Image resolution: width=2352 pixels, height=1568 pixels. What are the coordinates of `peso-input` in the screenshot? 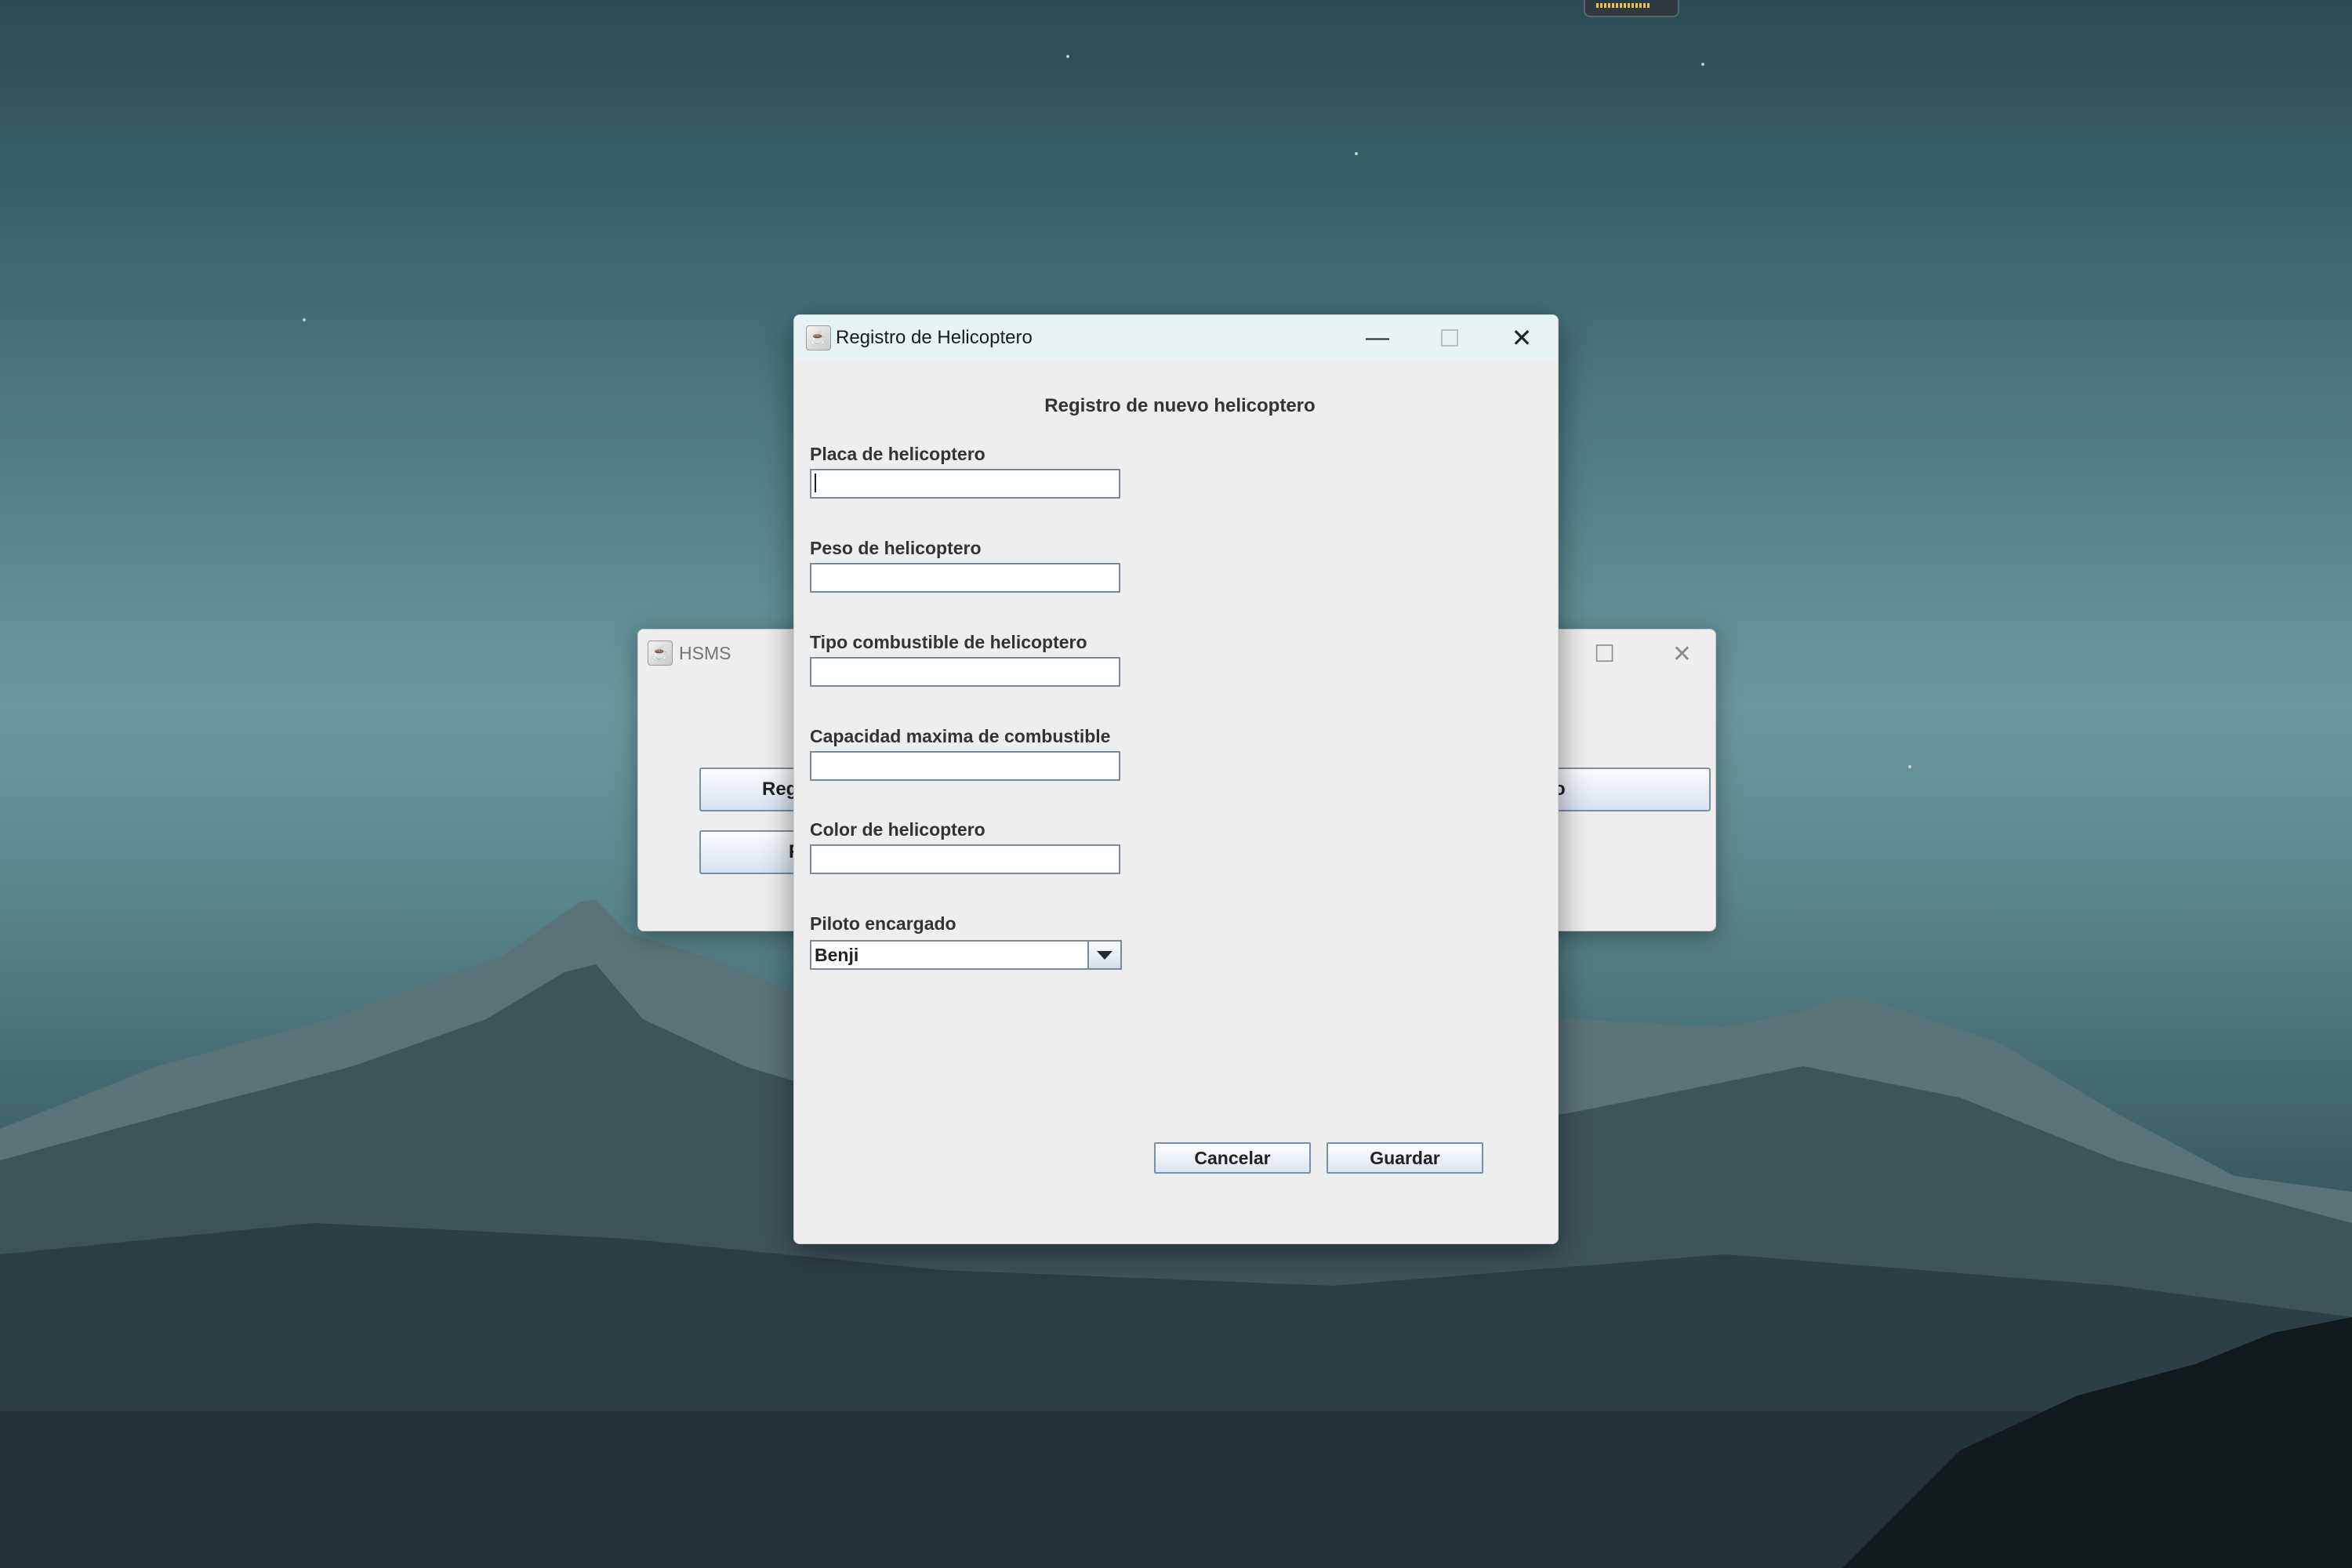 It's located at (965, 578).